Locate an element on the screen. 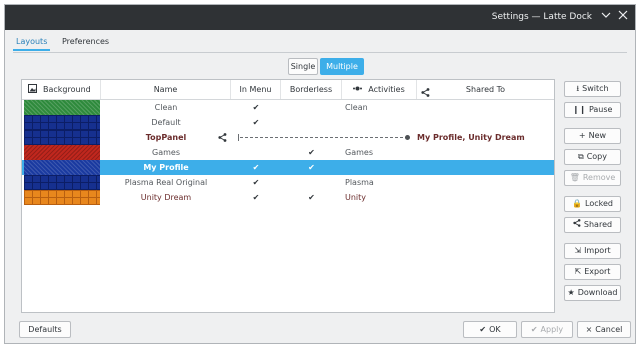  tab-divider is located at coordinates (320, 52).